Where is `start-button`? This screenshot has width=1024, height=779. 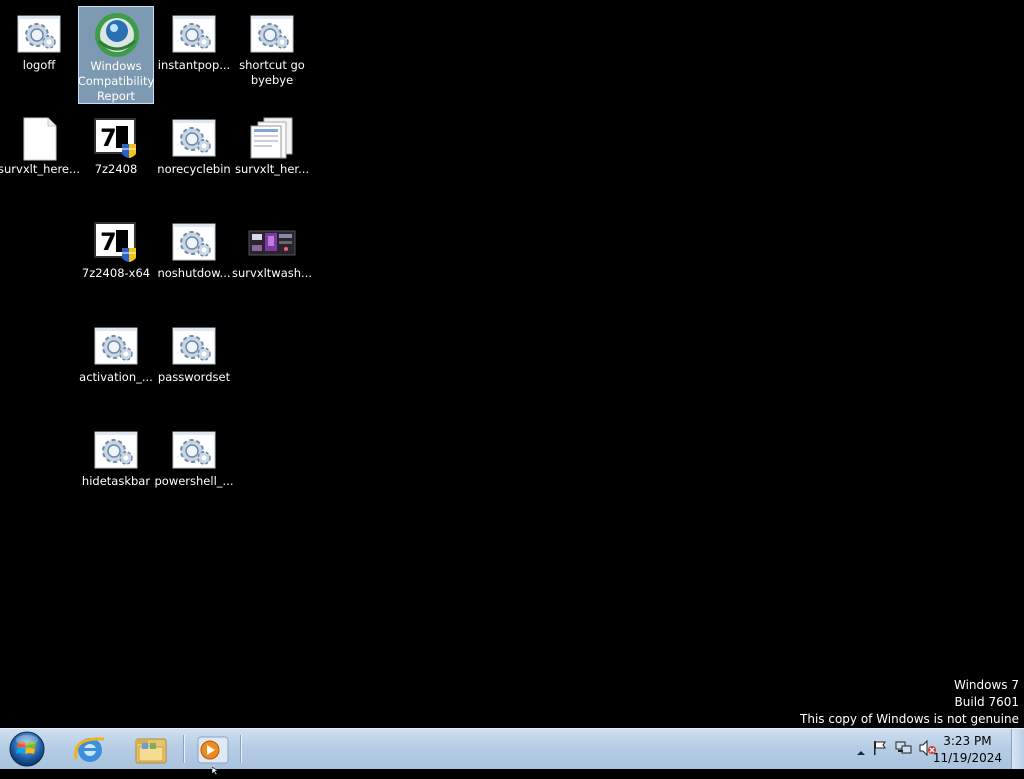
start-button is located at coordinates (27, 749).